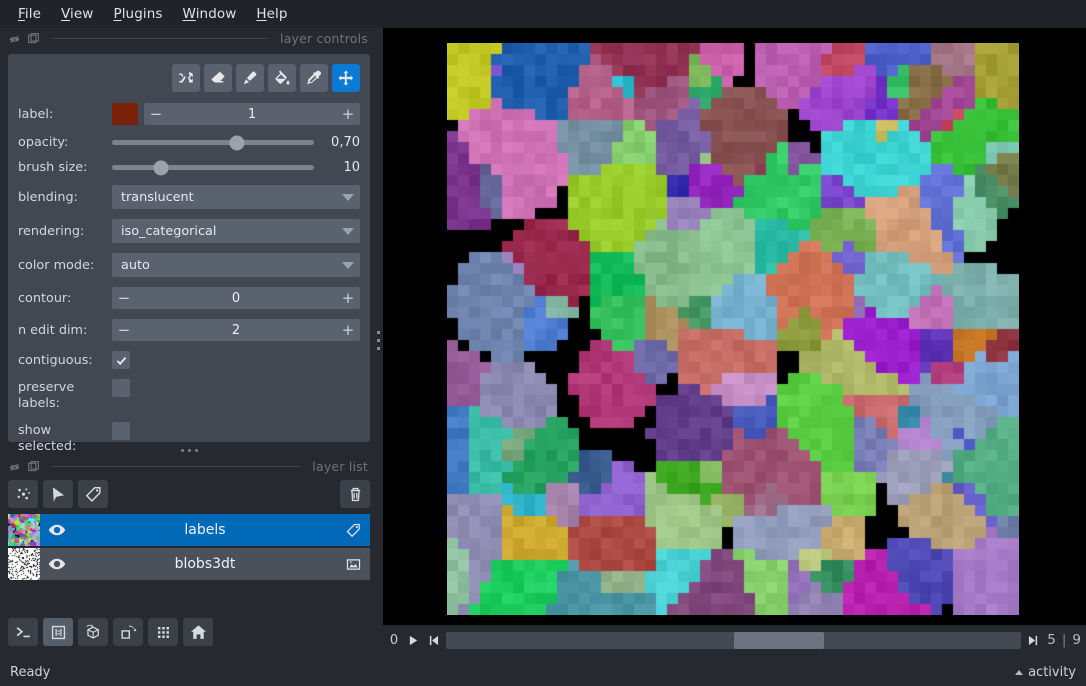 The height and width of the screenshot is (686, 1086). I want to click on console-button, so click(23, 632).